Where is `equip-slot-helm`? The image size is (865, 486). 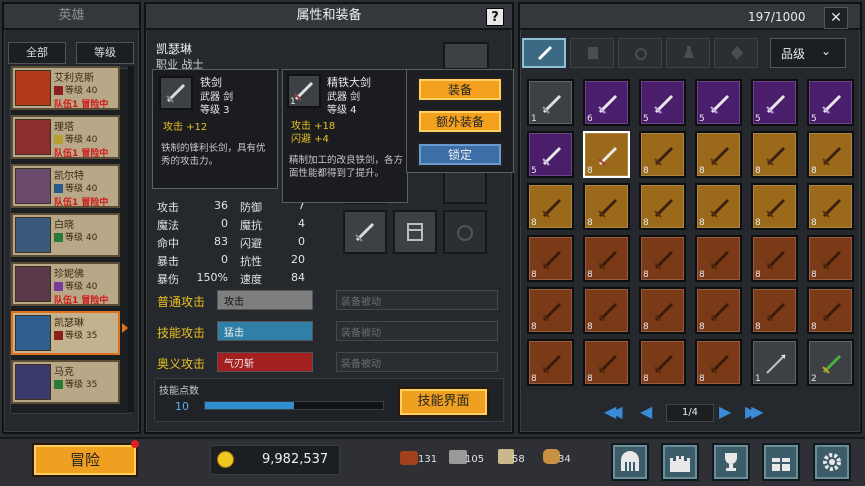
equip-slot-helm is located at coordinates (466, 56).